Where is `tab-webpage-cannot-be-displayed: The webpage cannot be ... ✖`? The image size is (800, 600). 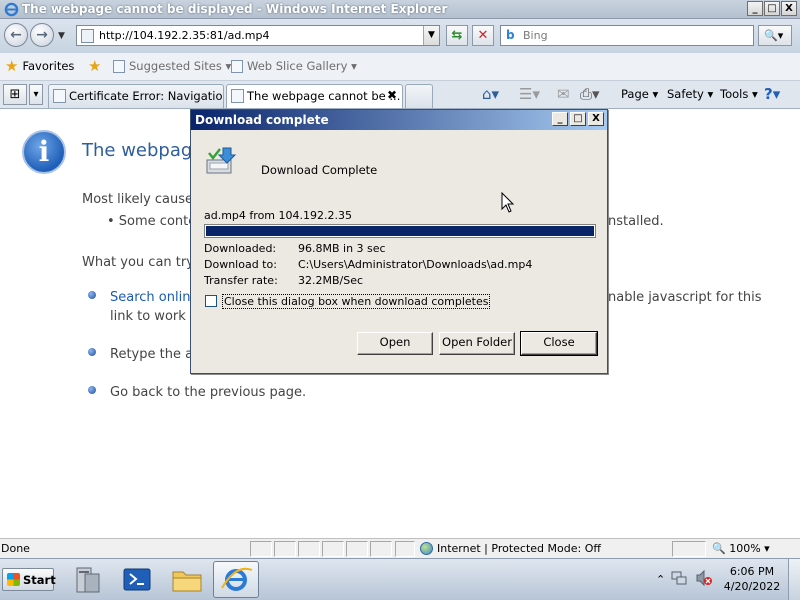 tab-webpage-cannot-be-displayed: The webpage cannot be ... ✖ is located at coordinates (314, 96).